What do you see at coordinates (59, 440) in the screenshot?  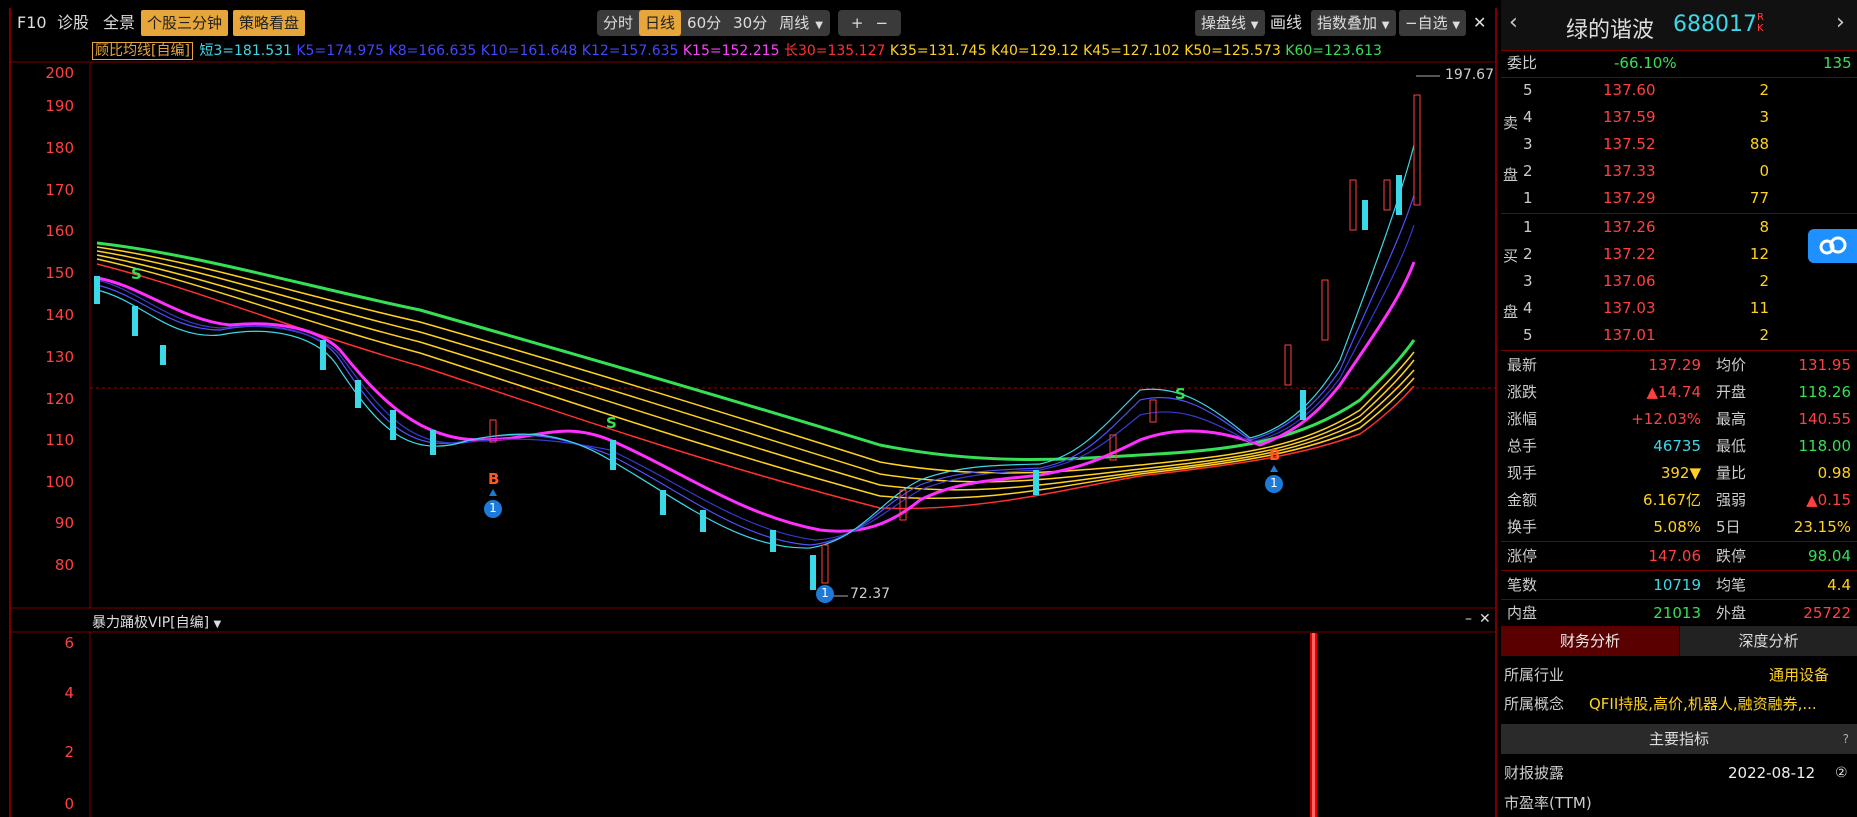 I see `price-tick: 110` at bounding box center [59, 440].